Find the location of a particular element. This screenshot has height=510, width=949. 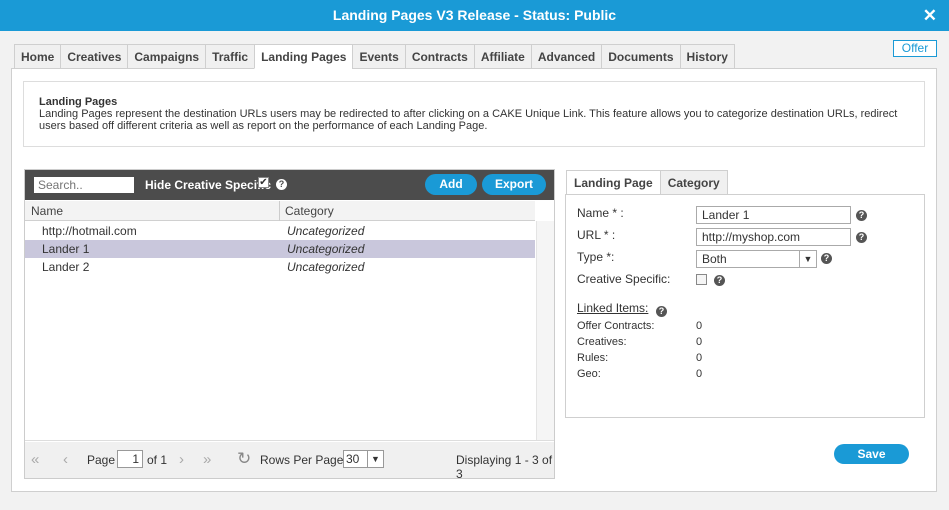

name-field: Lander 1 is located at coordinates (773, 215).